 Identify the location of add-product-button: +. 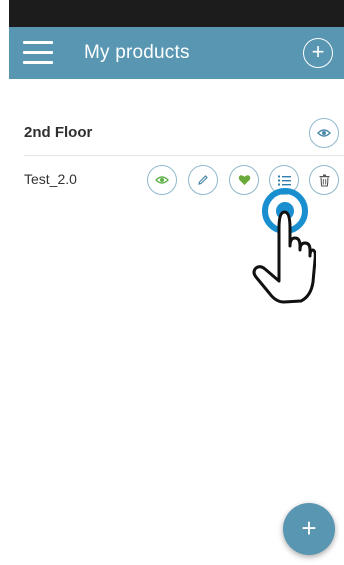
(318, 53).